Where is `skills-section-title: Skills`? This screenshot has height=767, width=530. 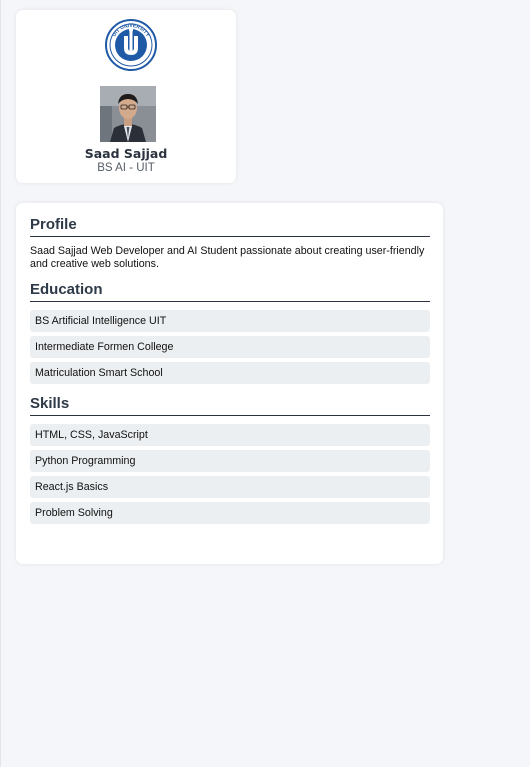 skills-section-title: Skills is located at coordinates (230, 405).